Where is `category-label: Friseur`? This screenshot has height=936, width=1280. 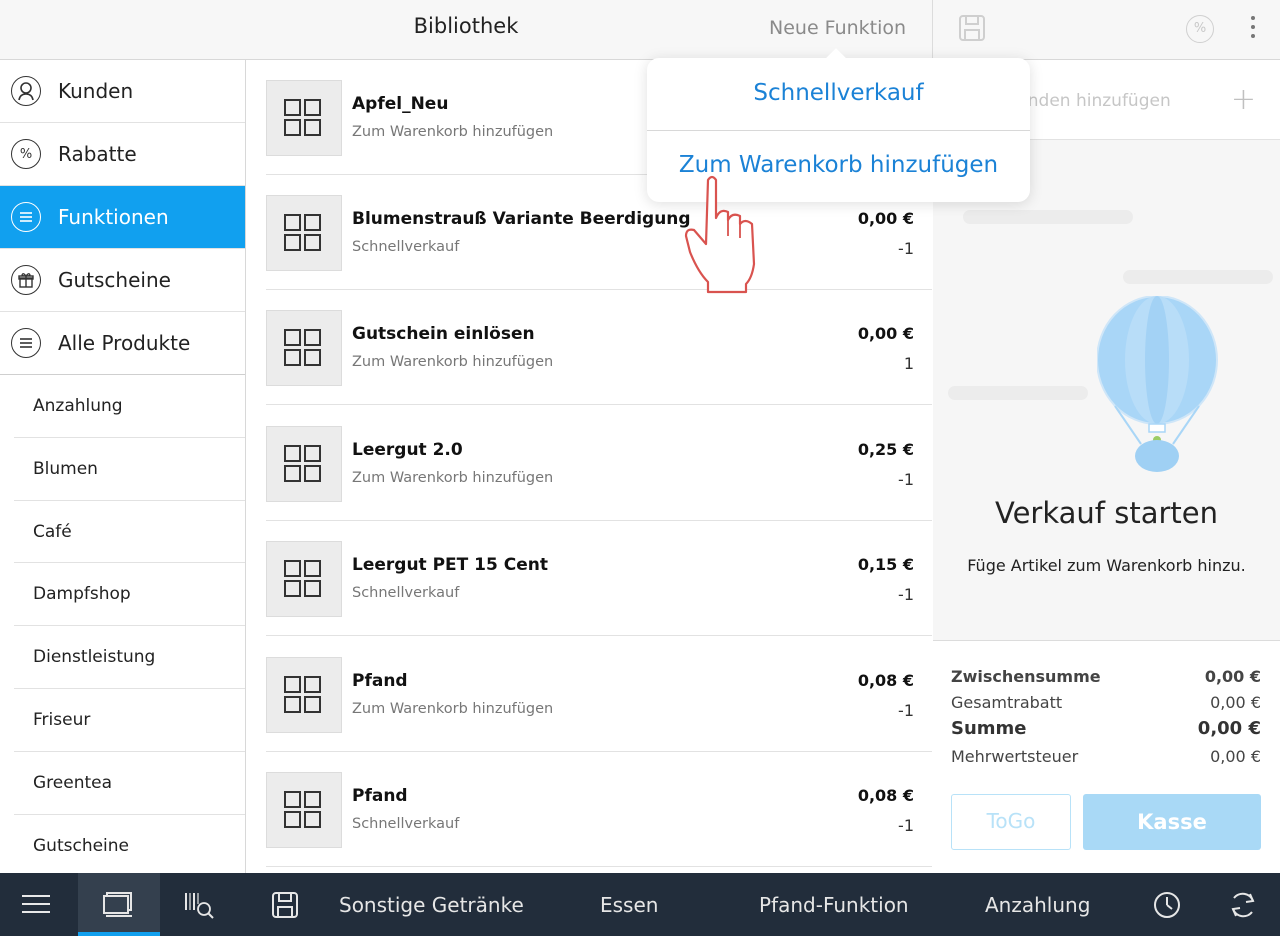
category-label: Friseur is located at coordinates (62, 719).